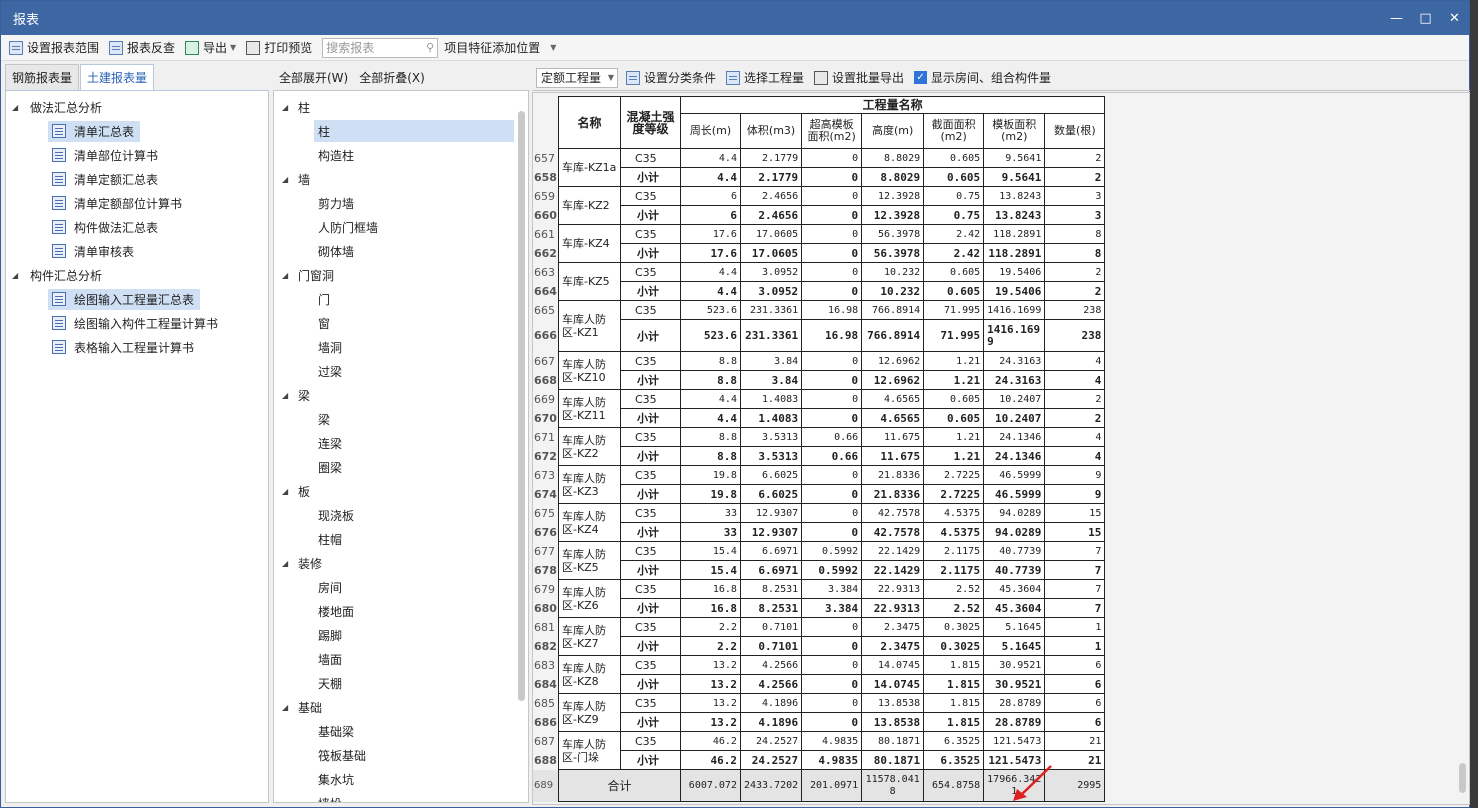 The image size is (1478, 808). What do you see at coordinates (1014, 234) in the screenshot?
I see `value-cell: 118.2891` at bounding box center [1014, 234].